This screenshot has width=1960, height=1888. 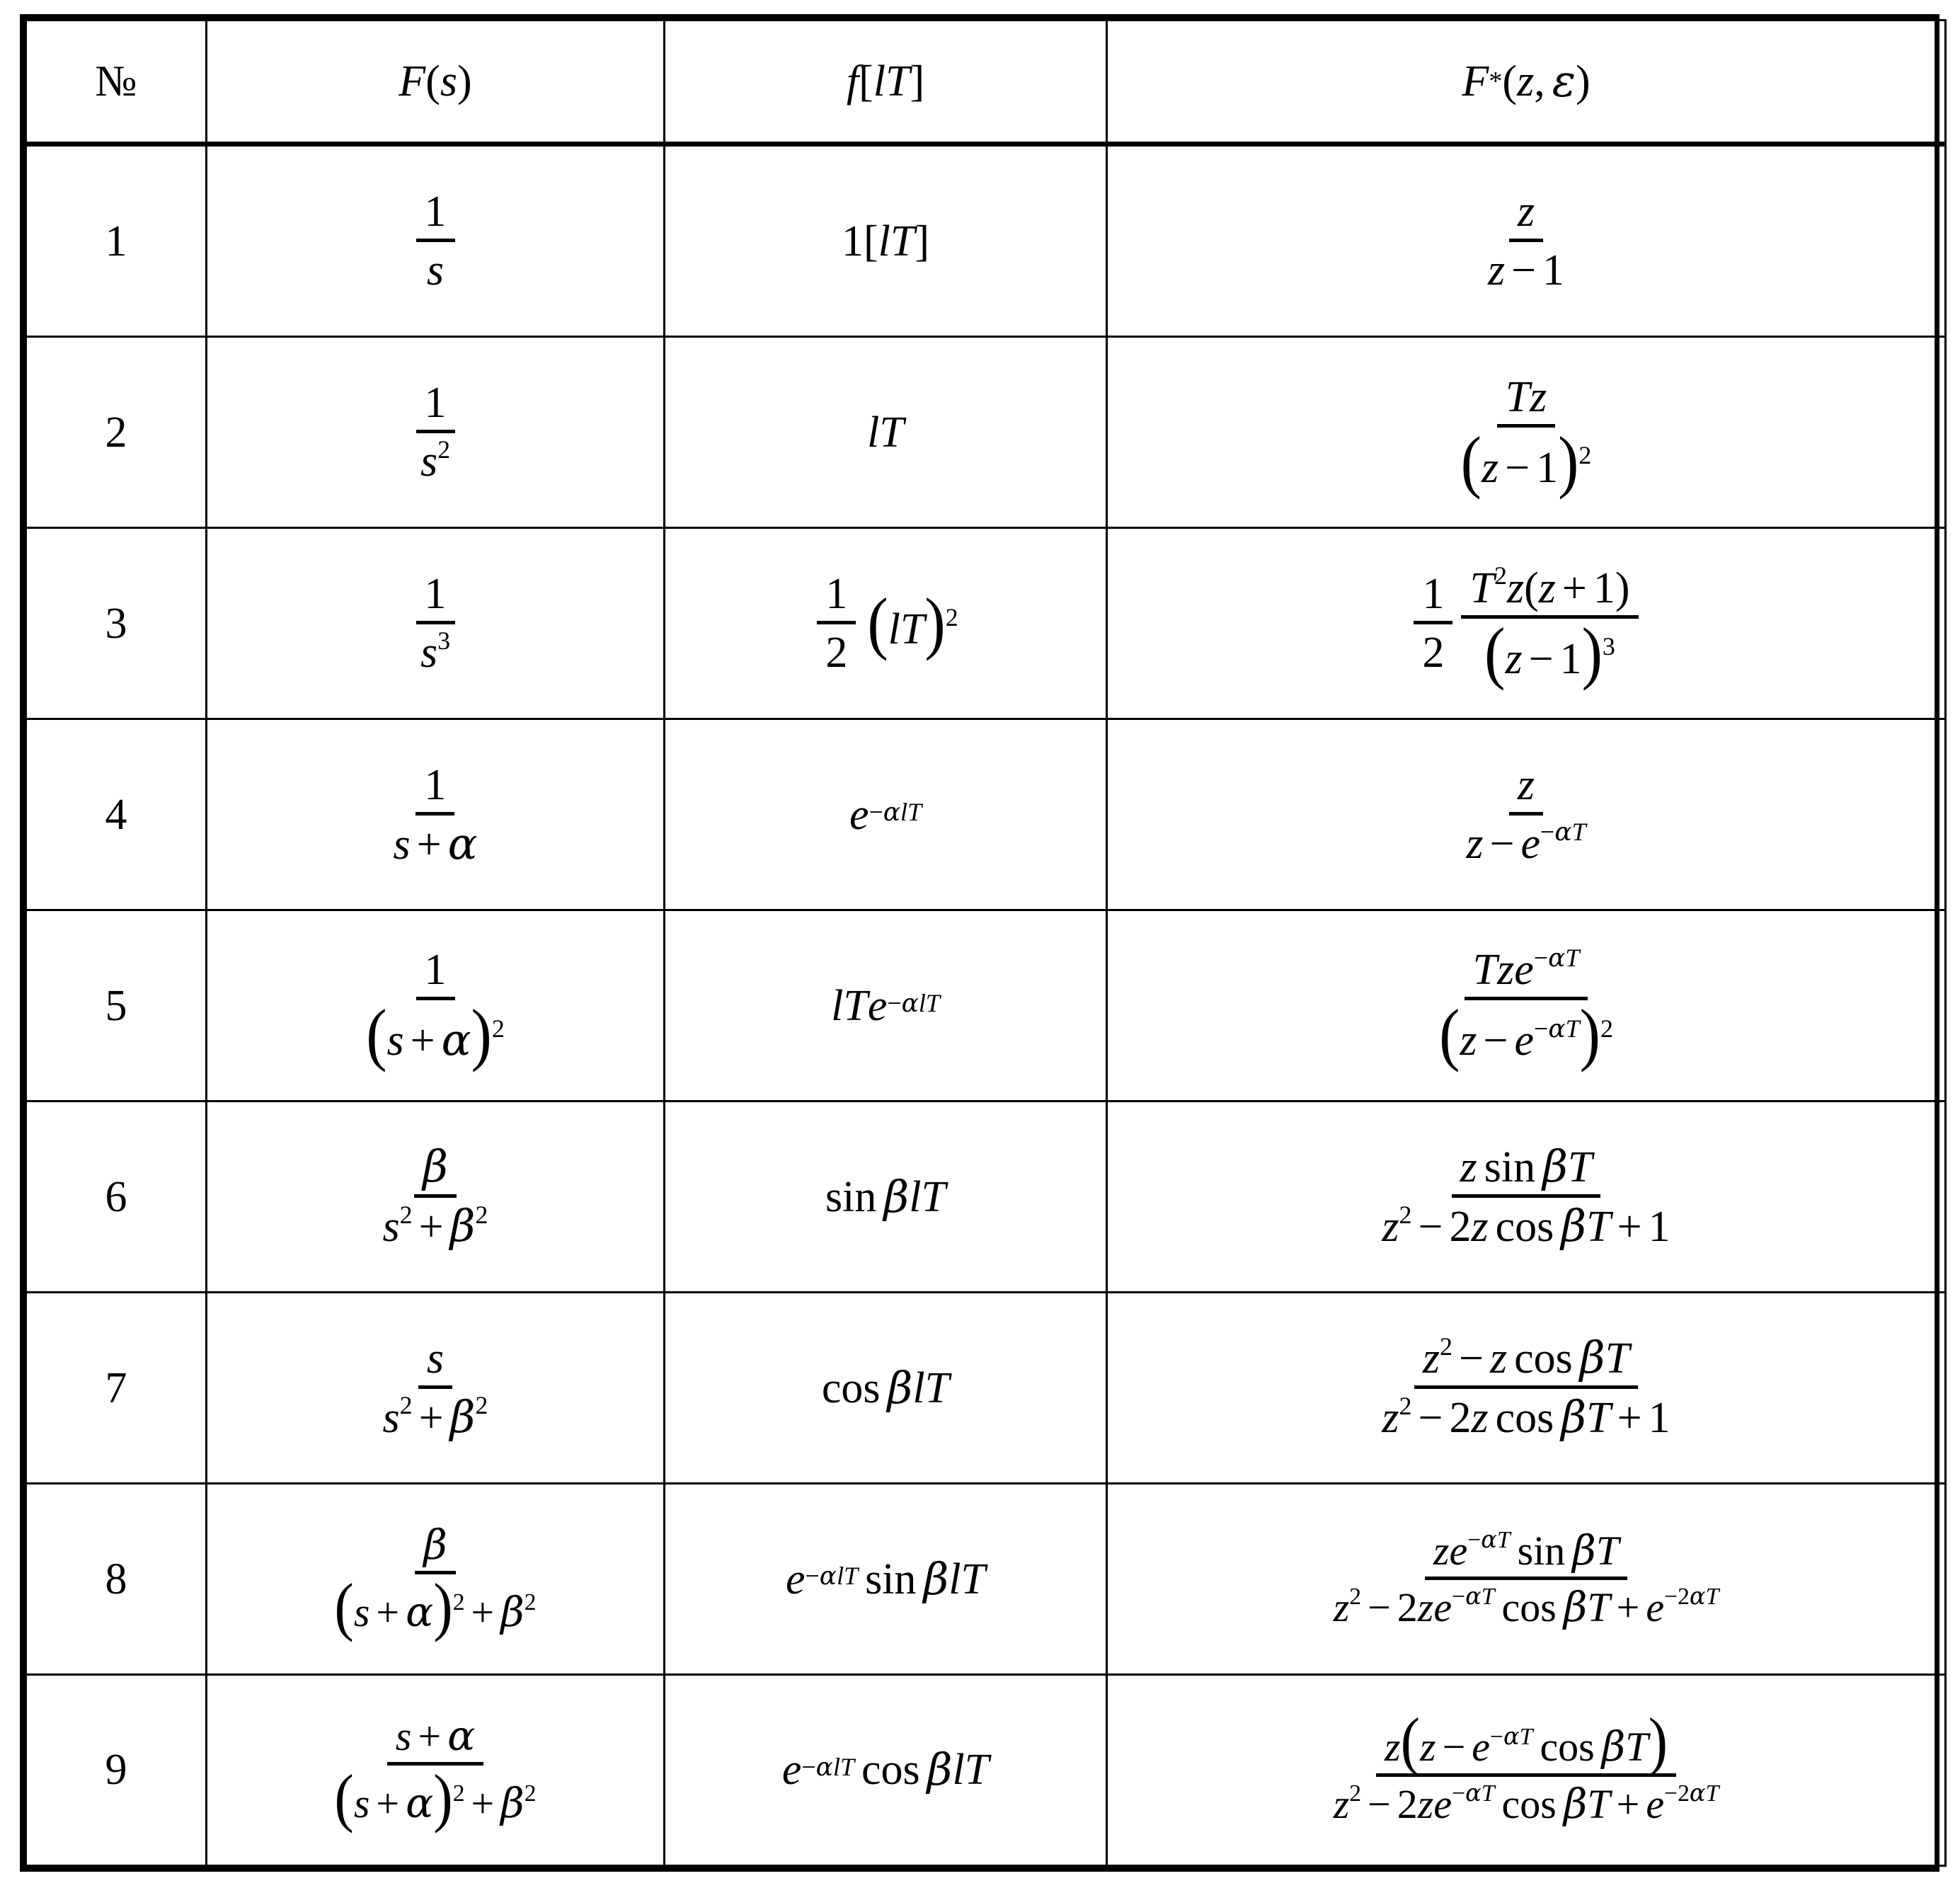 What do you see at coordinates (116, 83) in the screenshot?
I see `column-header-number: №` at bounding box center [116, 83].